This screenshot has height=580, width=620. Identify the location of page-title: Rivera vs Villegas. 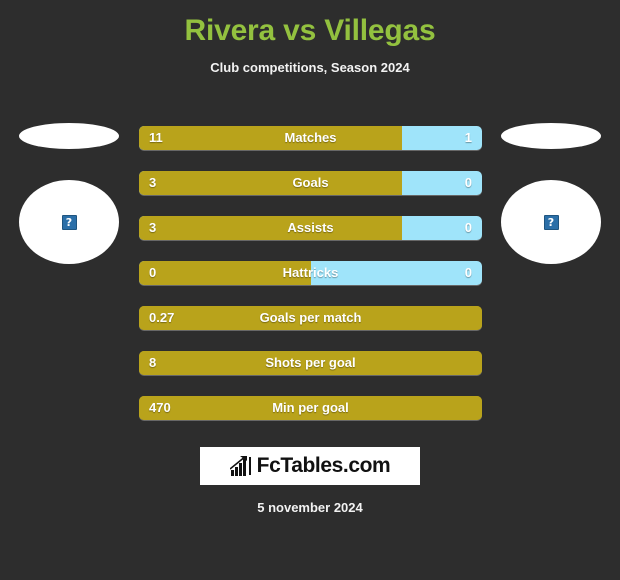
(310, 30).